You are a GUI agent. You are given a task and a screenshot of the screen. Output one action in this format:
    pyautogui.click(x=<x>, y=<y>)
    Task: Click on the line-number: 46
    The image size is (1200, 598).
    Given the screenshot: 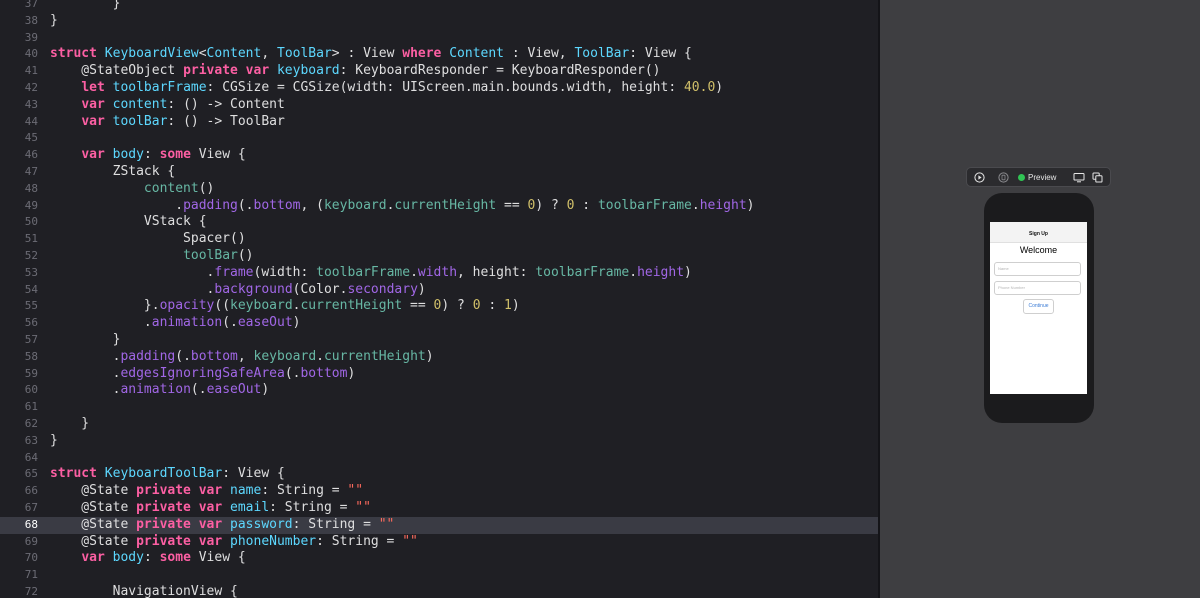 What is the action you would take?
    pyautogui.click(x=31, y=155)
    